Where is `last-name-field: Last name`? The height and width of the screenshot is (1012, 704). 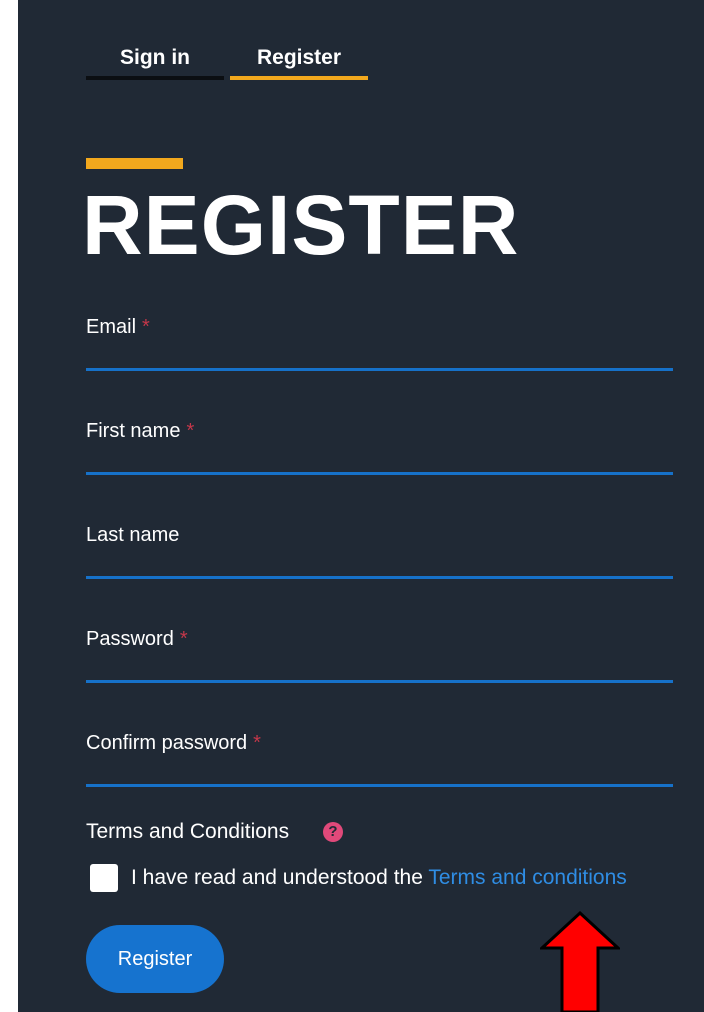
last-name-field: Last name is located at coordinates (379, 551).